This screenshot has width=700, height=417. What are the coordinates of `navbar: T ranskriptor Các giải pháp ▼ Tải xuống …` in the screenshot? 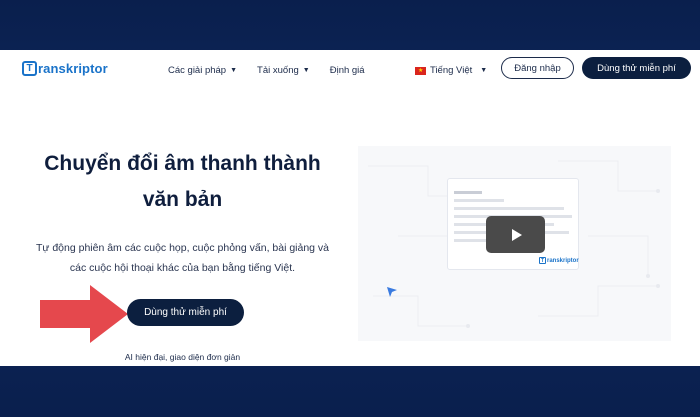 It's located at (350, 69).